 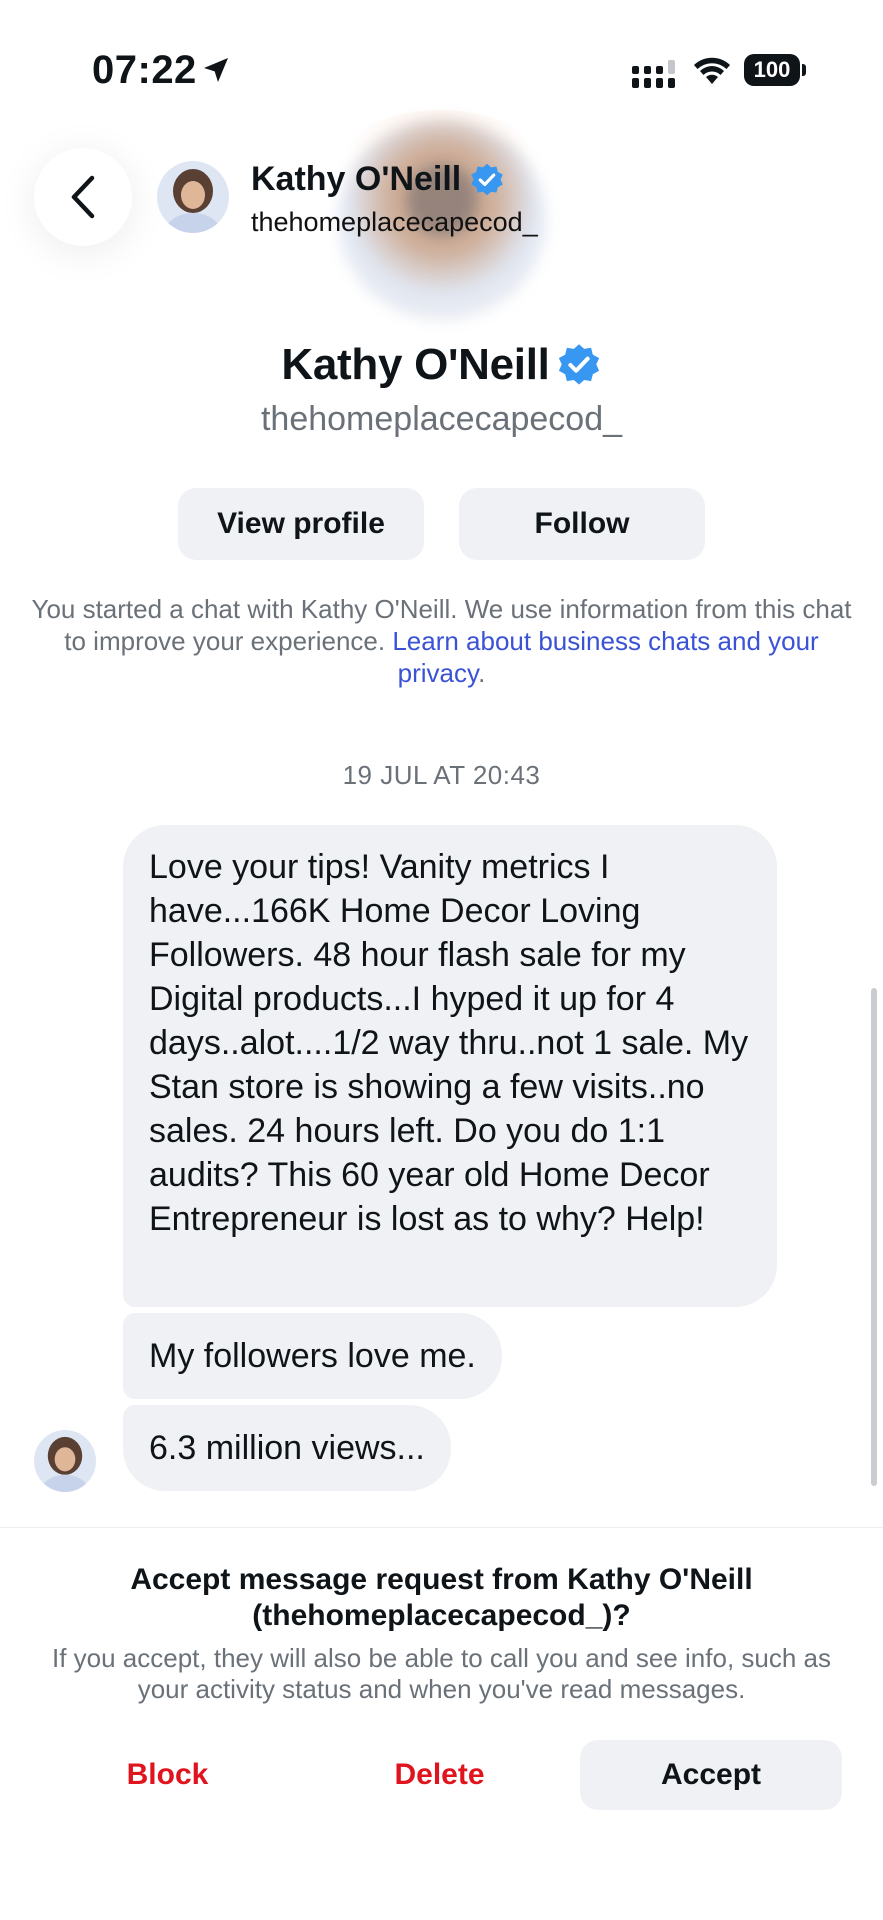 I want to click on delete-button: Delete, so click(x=439, y=1775).